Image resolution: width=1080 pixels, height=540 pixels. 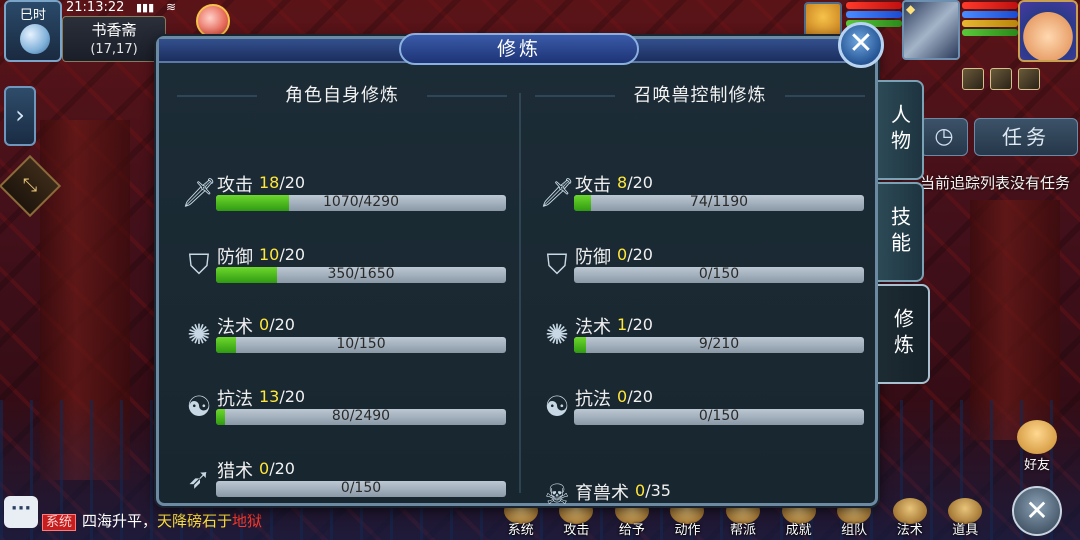 I want to click on time-period-label: 巳时, so click(x=32, y=15).